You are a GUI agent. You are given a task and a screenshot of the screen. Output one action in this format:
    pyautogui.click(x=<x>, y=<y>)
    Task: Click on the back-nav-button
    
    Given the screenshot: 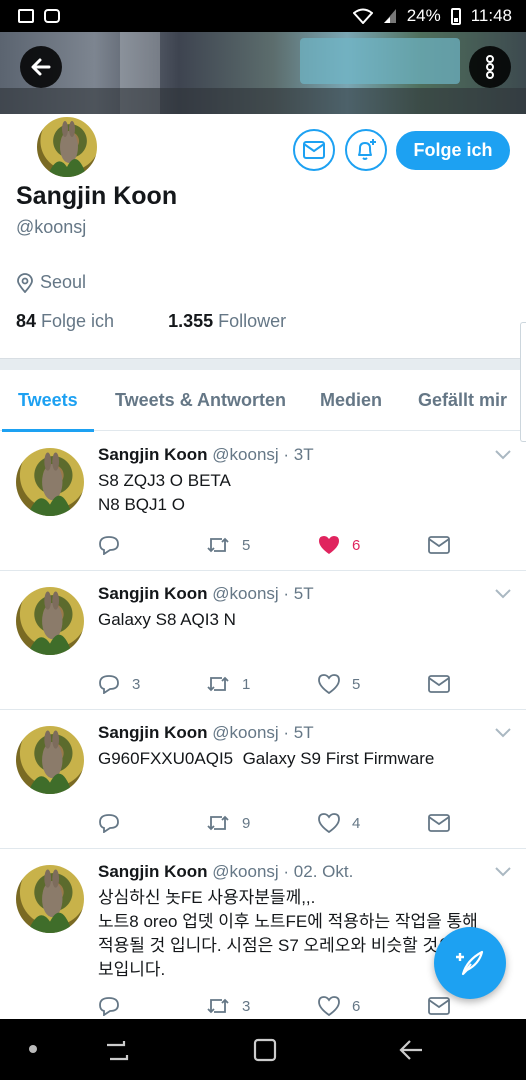 What is the action you would take?
    pyautogui.click(x=411, y=1050)
    